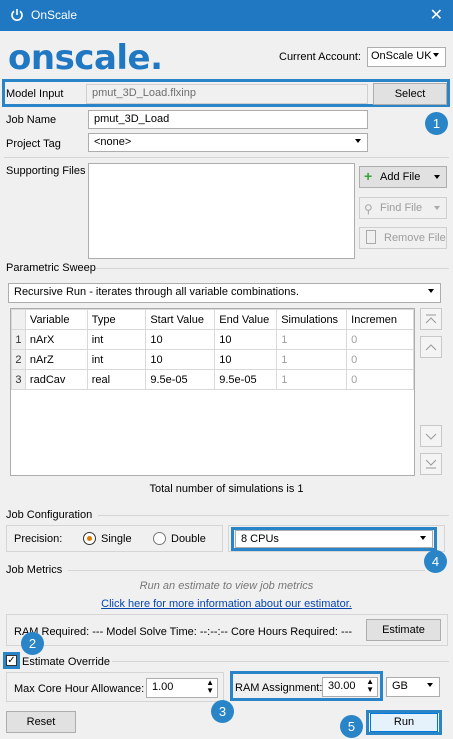 The image size is (453, 739). Describe the element at coordinates (368, 209) in the screenshot. I see `search-icon: ⚲` at that location.